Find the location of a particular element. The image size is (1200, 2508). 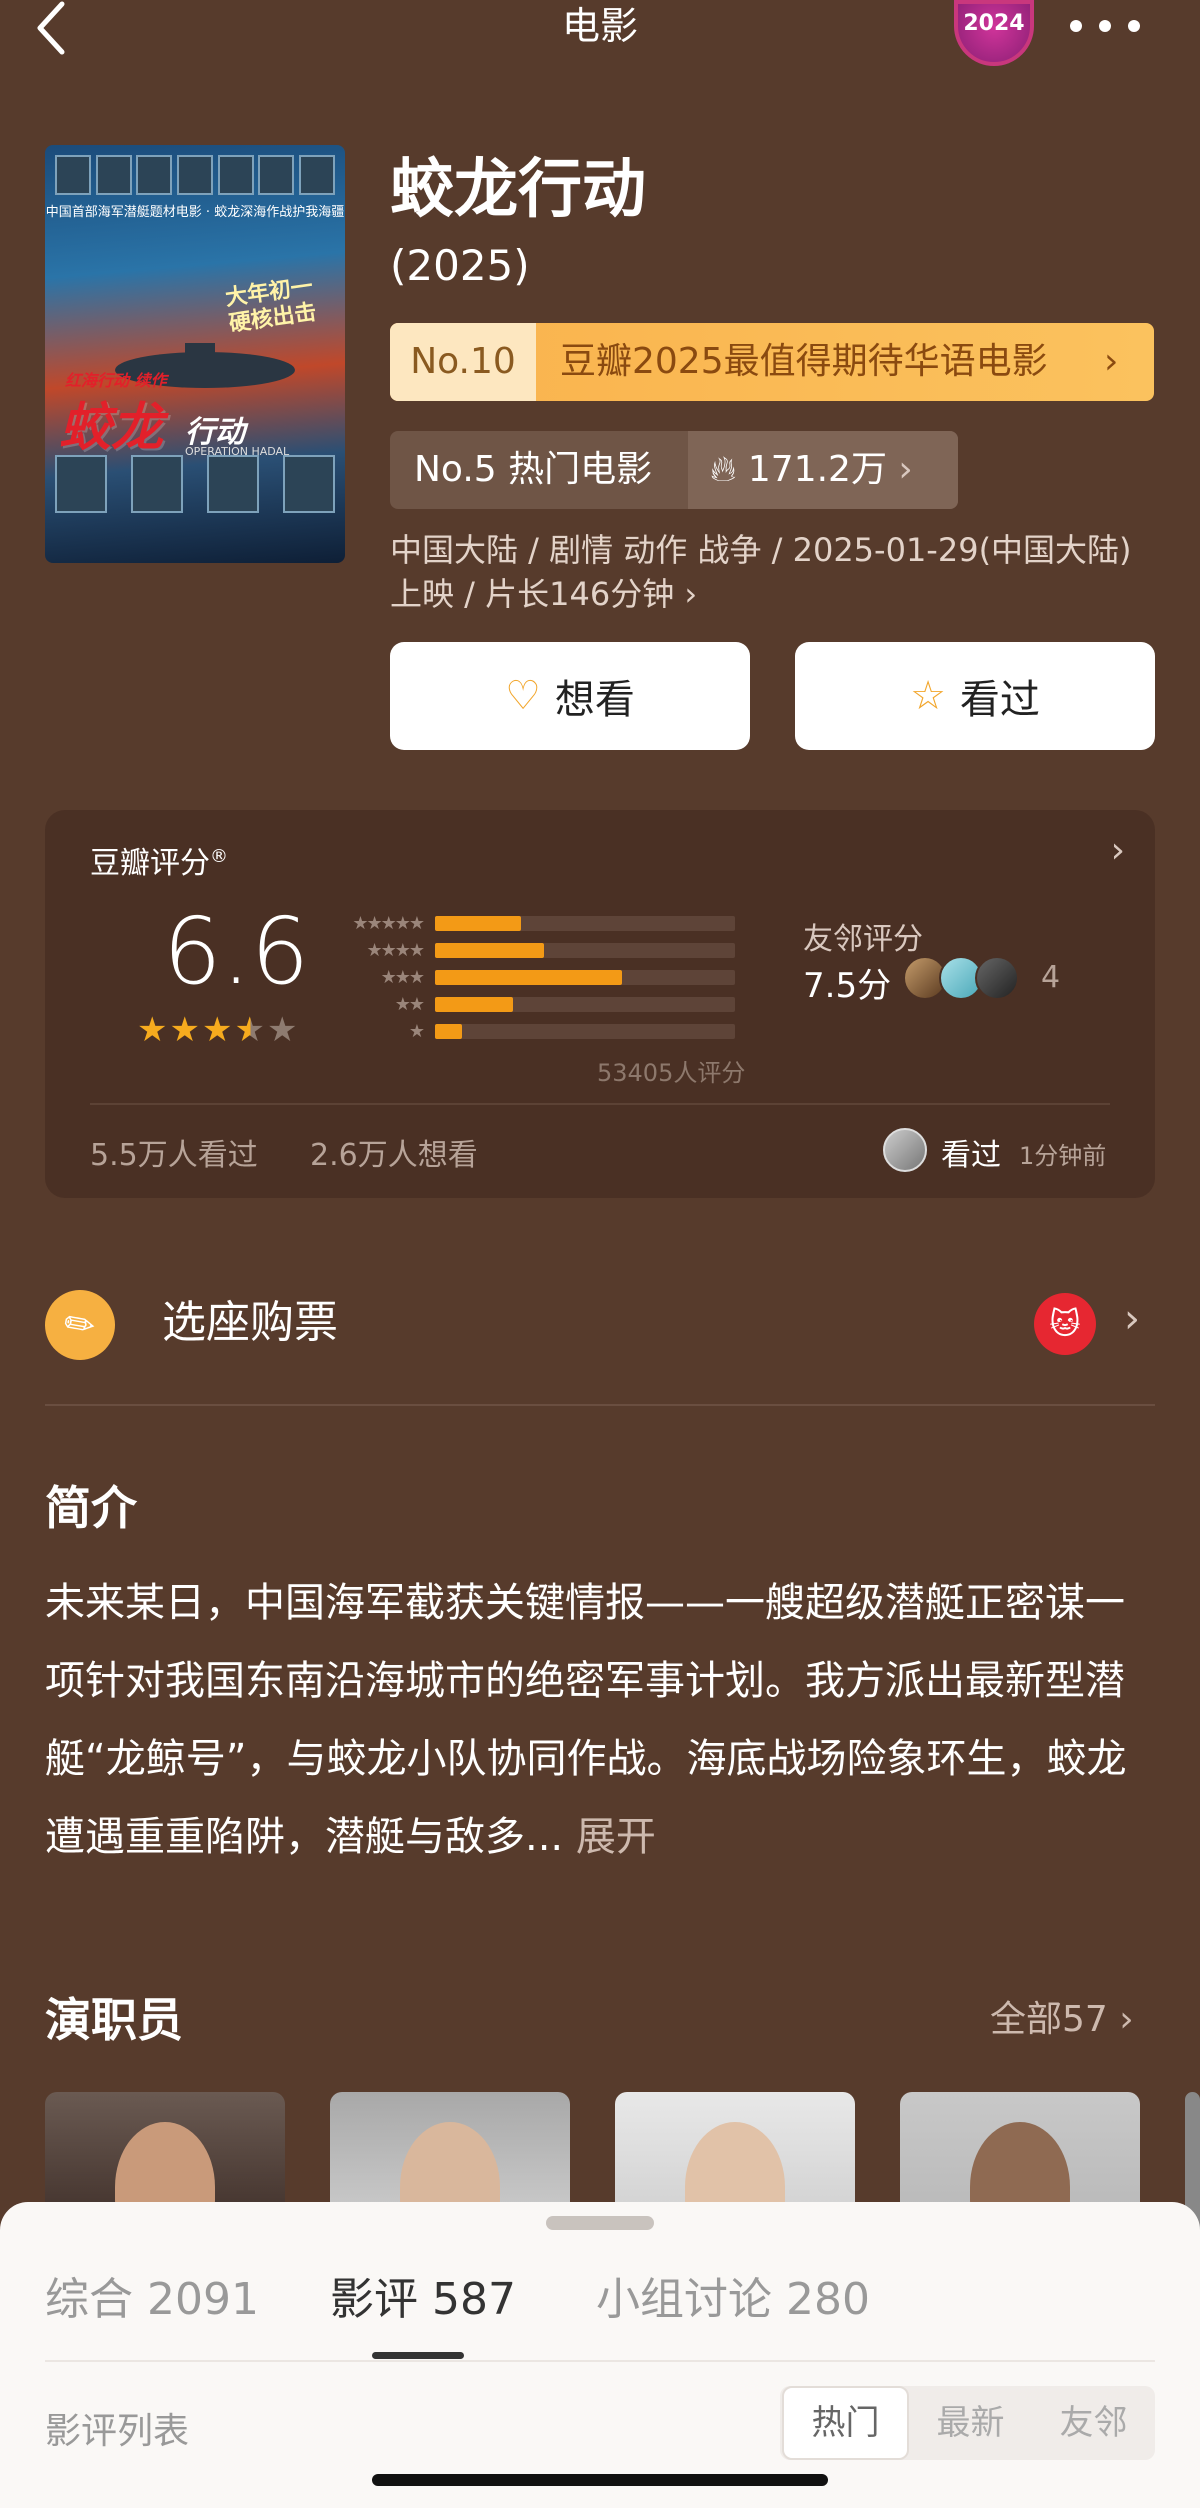

meta-line-2: 上映 / 片长146分钟 › is located at coordinates (544, 594).